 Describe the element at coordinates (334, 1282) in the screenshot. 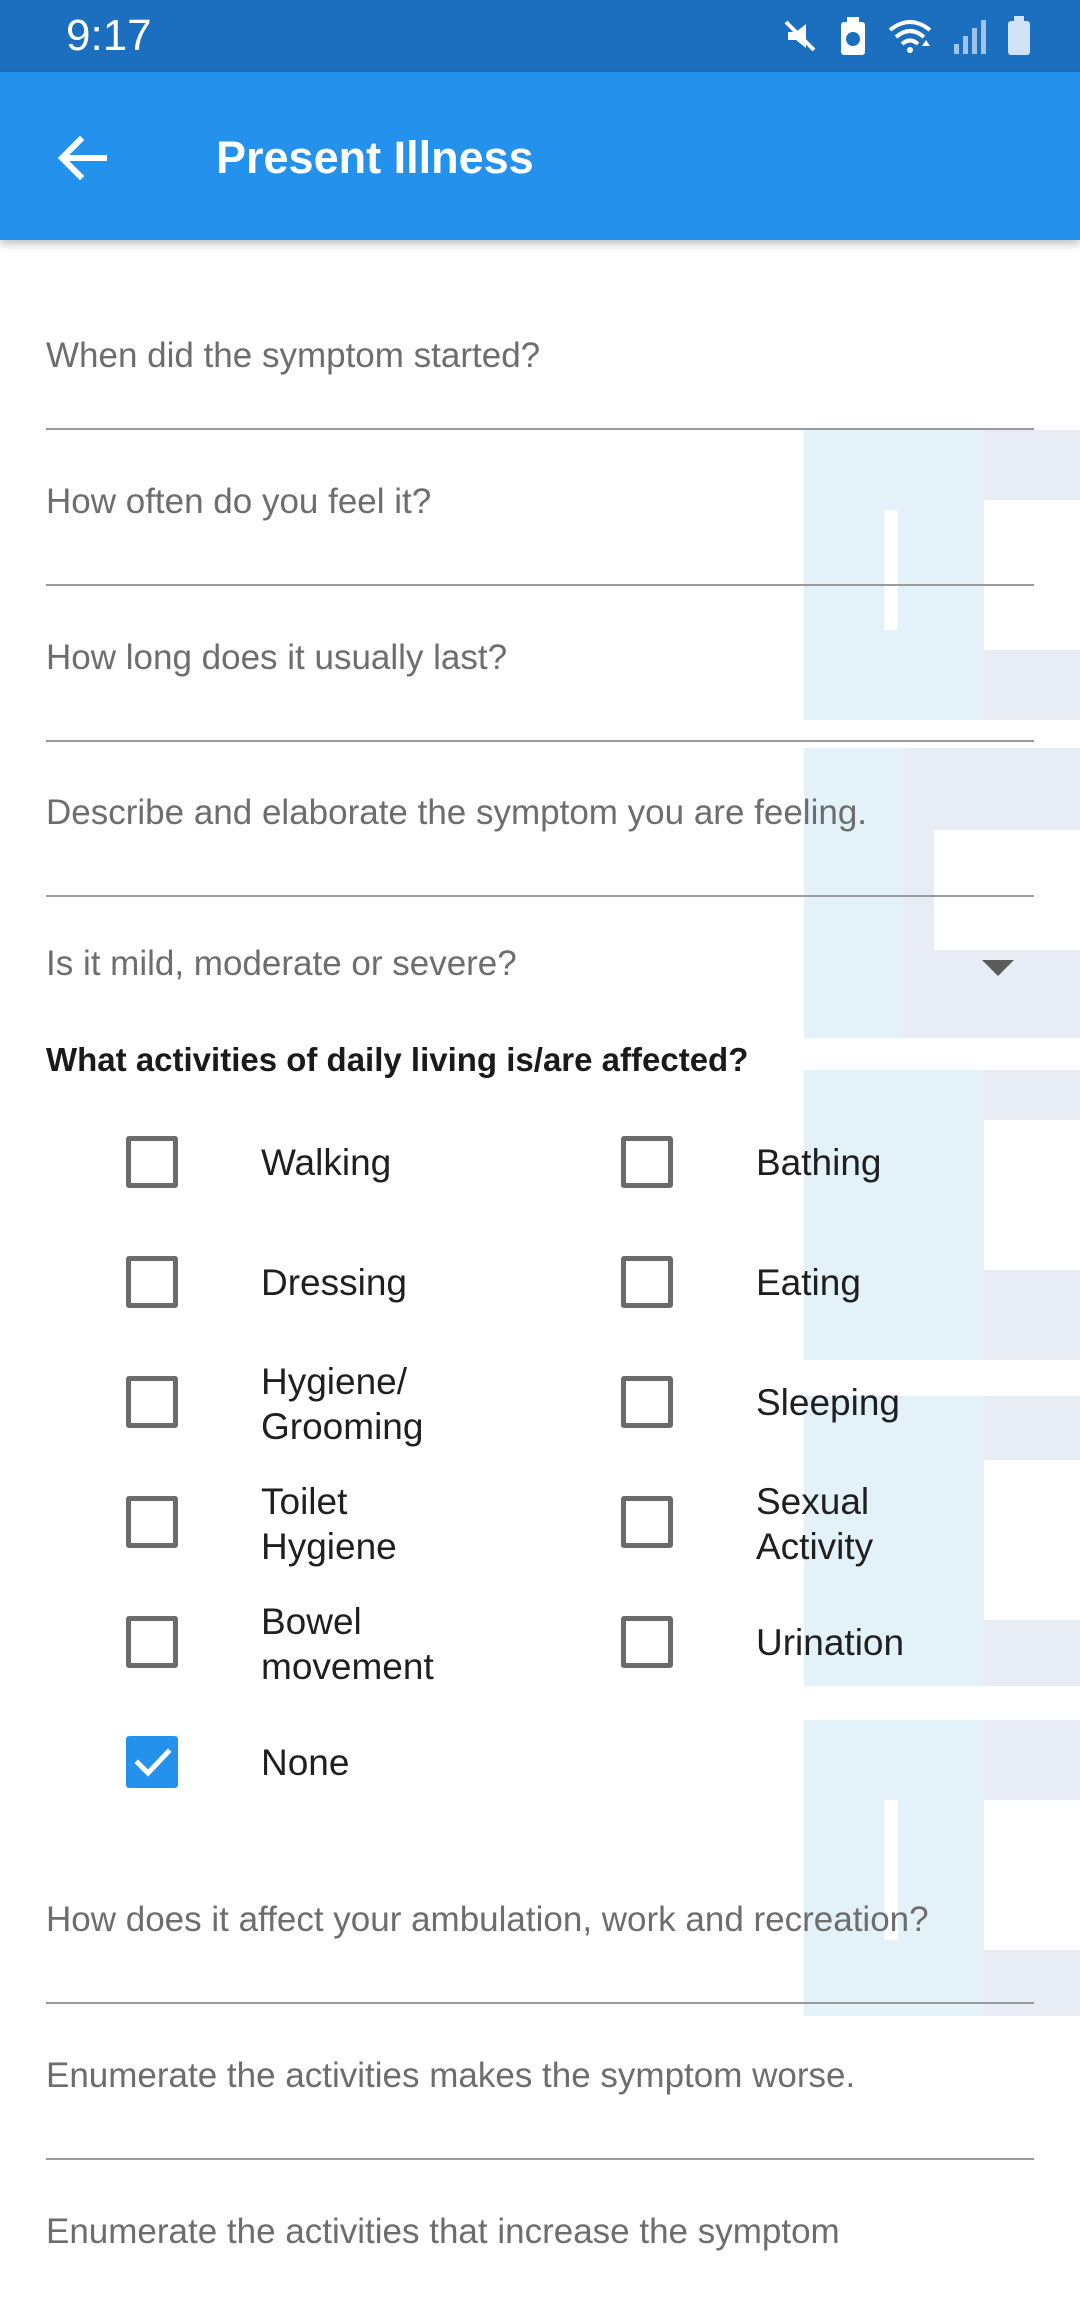

I see `checkbox-label: Dressing` at that location.